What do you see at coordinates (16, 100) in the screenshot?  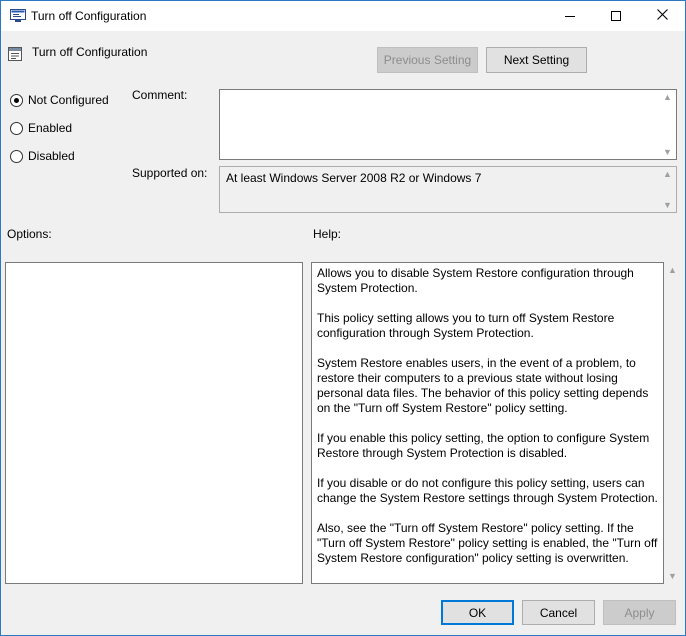 I see `radio-indicator-checked` at bounding box center [16, 100].